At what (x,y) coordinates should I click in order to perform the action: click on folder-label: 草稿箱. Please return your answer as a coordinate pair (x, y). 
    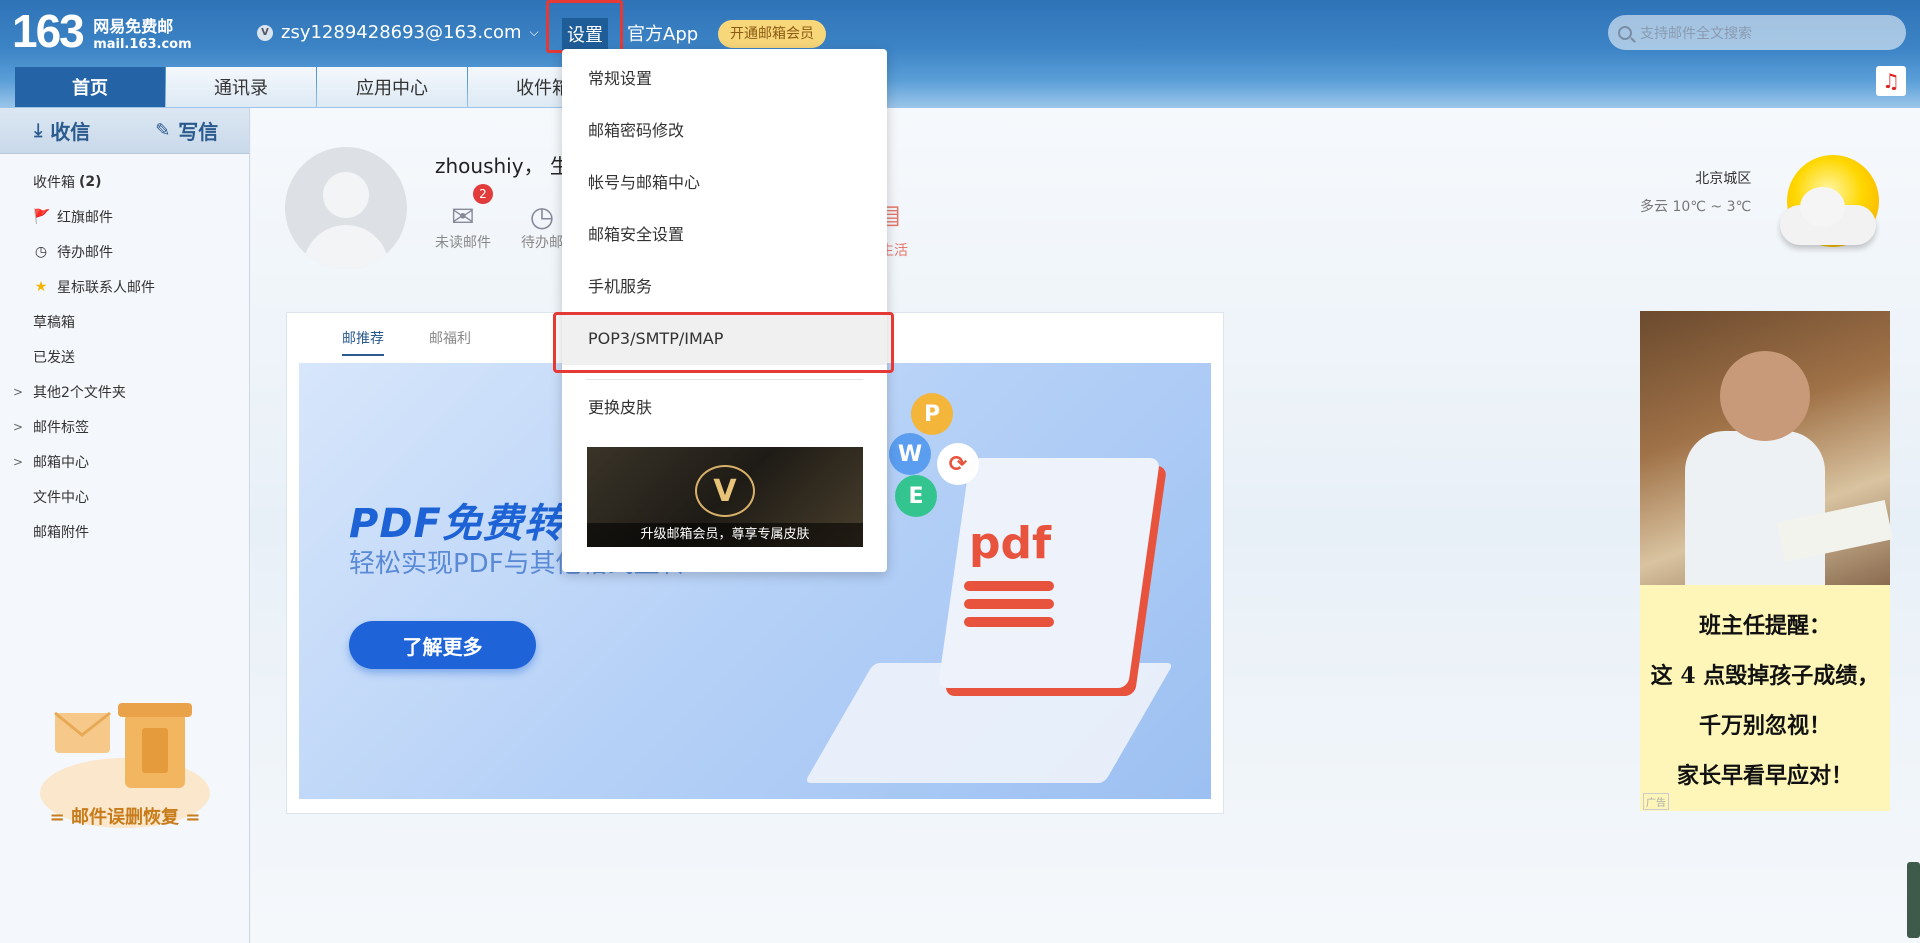
    Looking at the image, I should click on (54, 322).